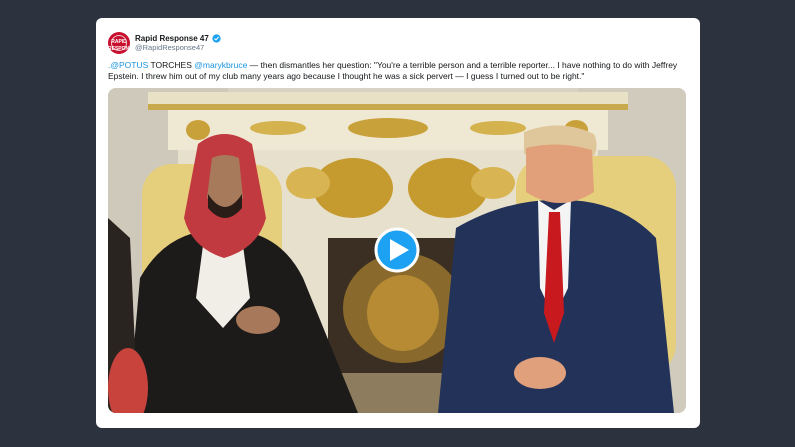 This screenshot has height=447, width=795. Describe the element at coordinates (119, 45) in the screenshot. I see `avatar-logo-text: RAPID RESPONSE` at that location.